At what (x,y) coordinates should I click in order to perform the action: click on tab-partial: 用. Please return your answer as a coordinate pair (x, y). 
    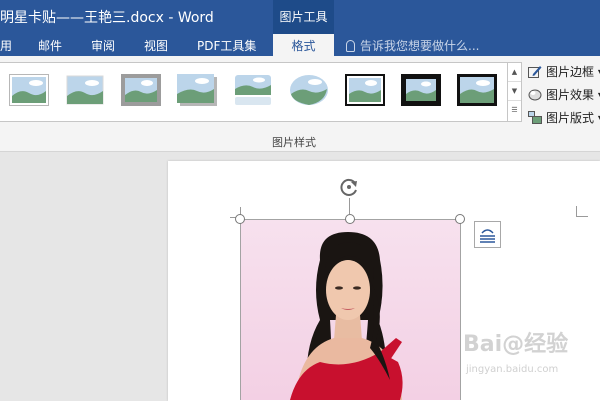
    Looking at the image, I should click on (6, 45).